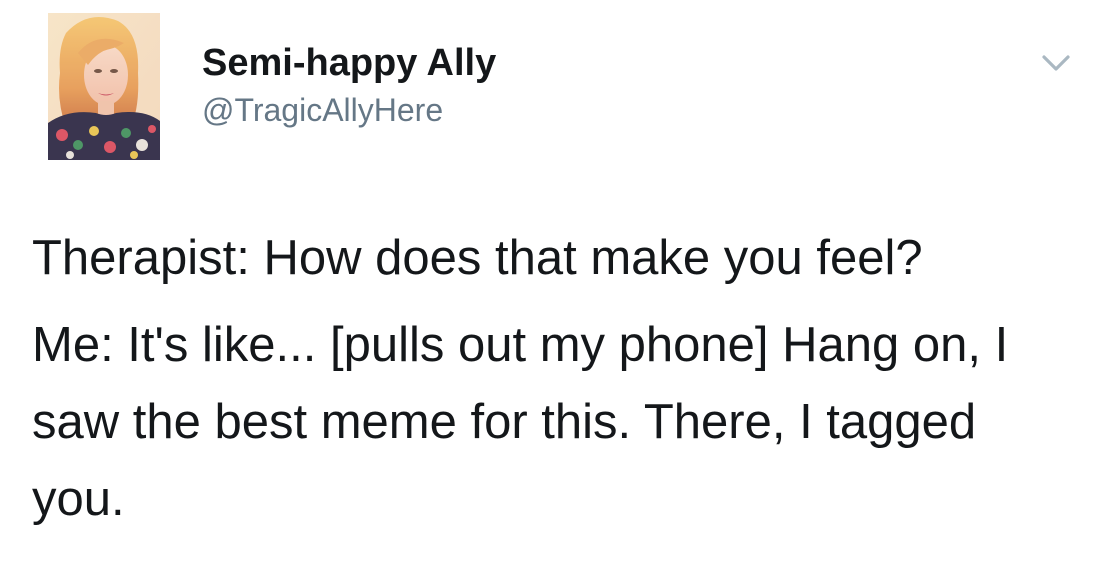 The height and width of the screenshot is (575, 1100). Describe the element at coordinates (349, 63) in the screenshot. I see `author-display-name: Semi-happy Ally` at that location.